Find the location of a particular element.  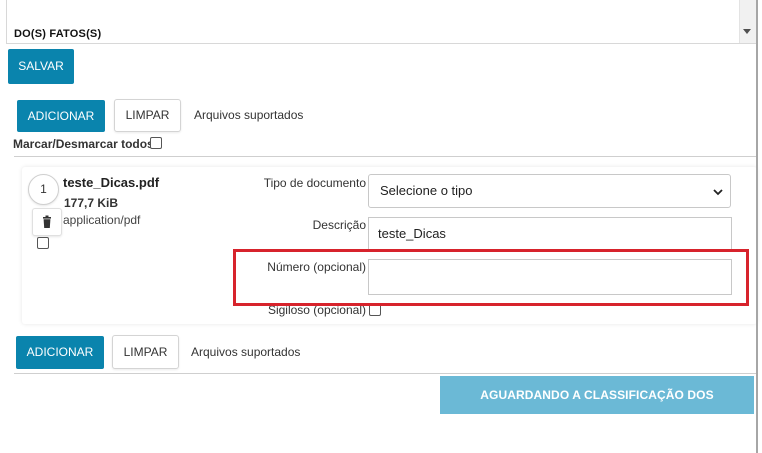

file-index-badge: 1 is located at coordinates (43, 189).